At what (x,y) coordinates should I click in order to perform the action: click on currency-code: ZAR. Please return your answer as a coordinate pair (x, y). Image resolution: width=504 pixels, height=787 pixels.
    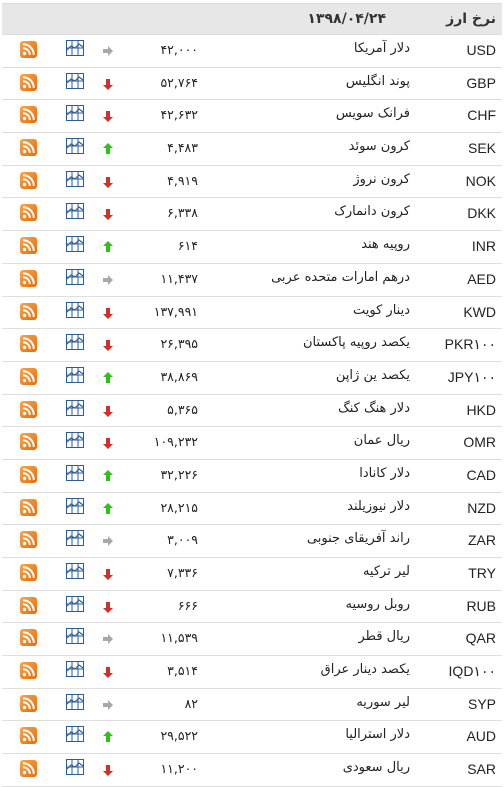
    Looking at the image, I should click on (482, 540).